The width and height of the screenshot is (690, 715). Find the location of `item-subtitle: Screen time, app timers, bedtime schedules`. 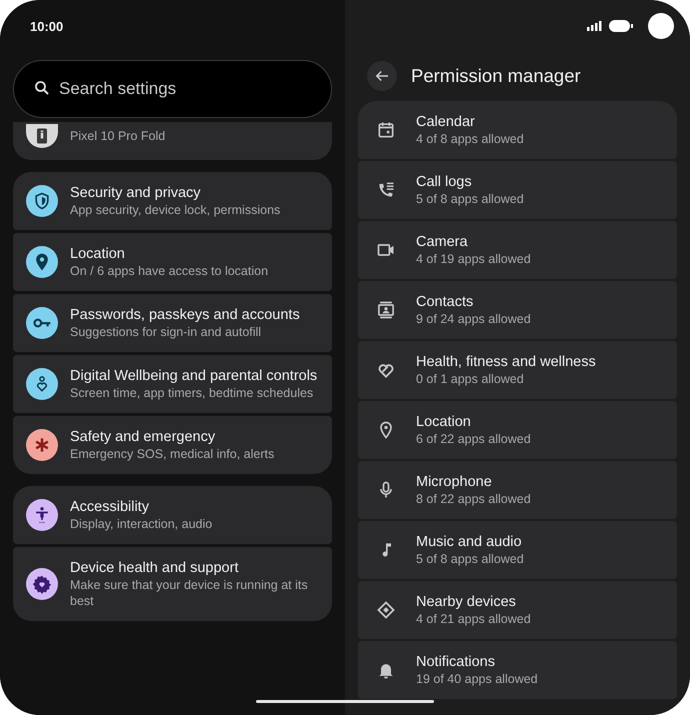

item-subtitle: Screen time, app timers, bedtime schedules is located at coordinates (192, 393).